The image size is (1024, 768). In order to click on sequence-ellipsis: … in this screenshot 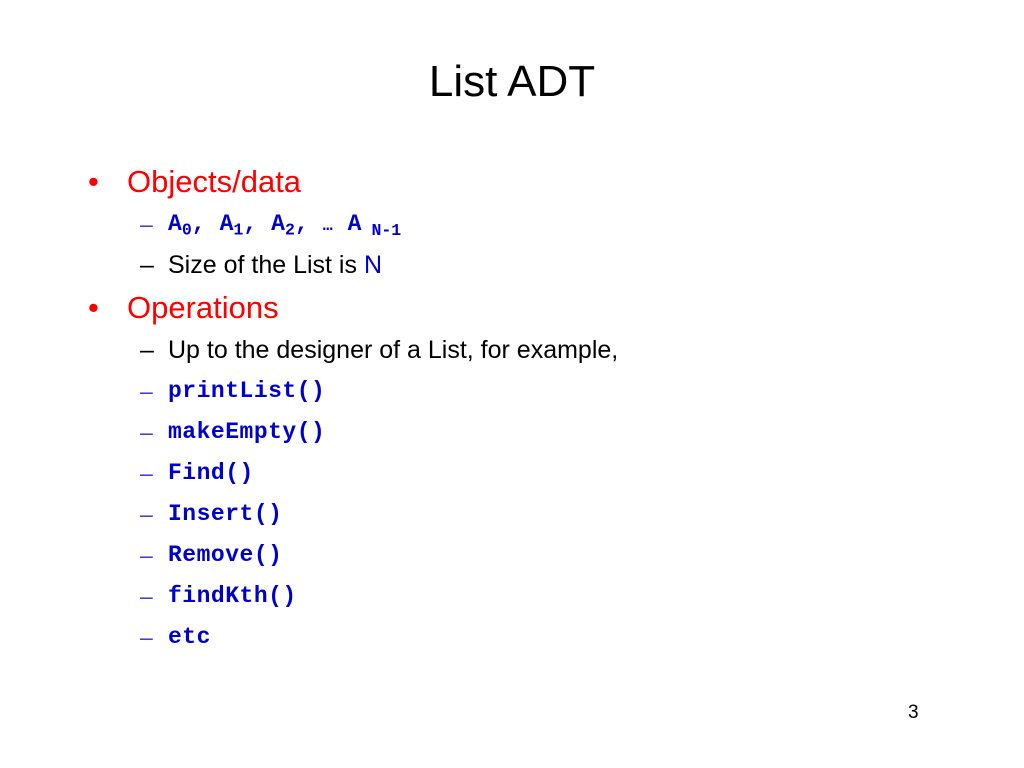, I will do `click(328, 225)`.